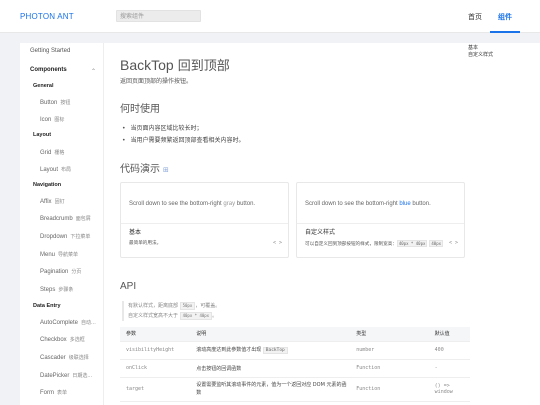  Describe the element at coordinates (78, 358) in the screenshot. I see `sidebar-item-label-cn: 级联选择` at that location.